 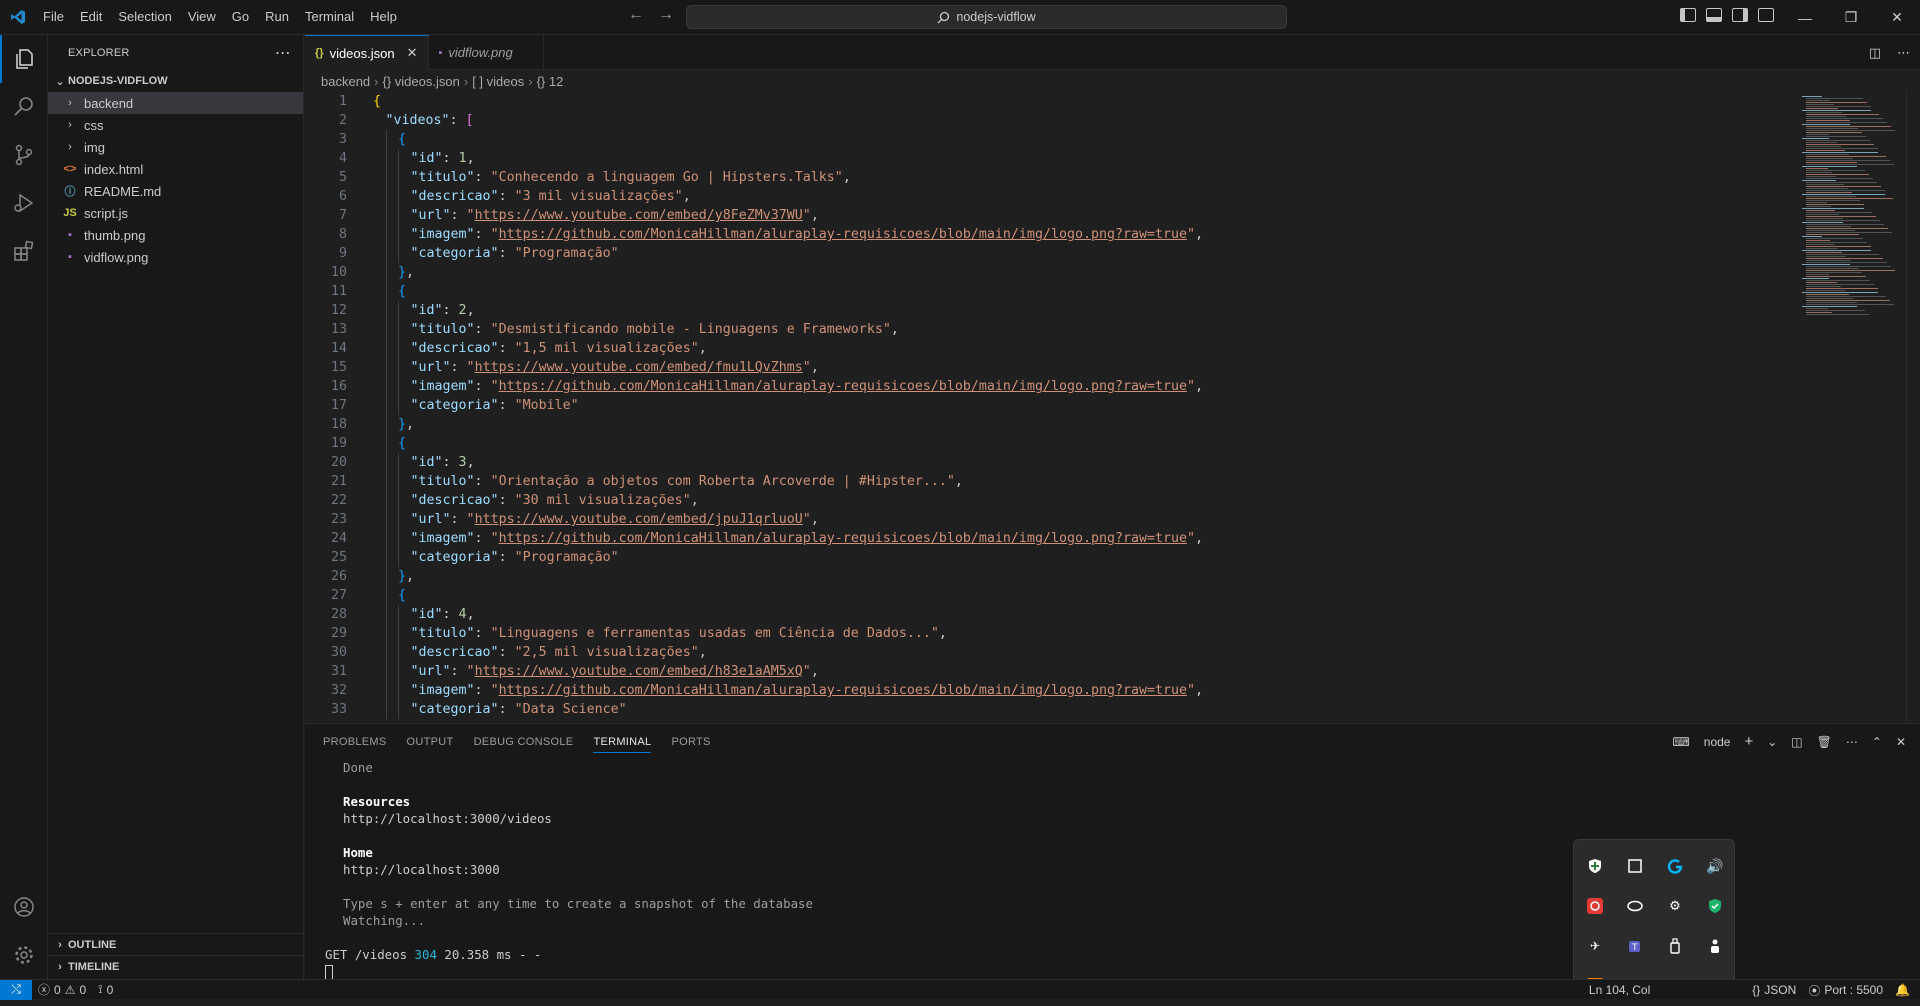 What do you see at coordinates (24, 155) in the screenshot?
I see `source-control-activity-icon` at bounding box center [24, 155].